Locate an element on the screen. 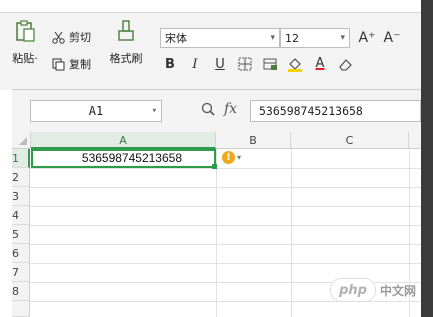  paste-button: 粘贴· is located at coordinates (25, 42).